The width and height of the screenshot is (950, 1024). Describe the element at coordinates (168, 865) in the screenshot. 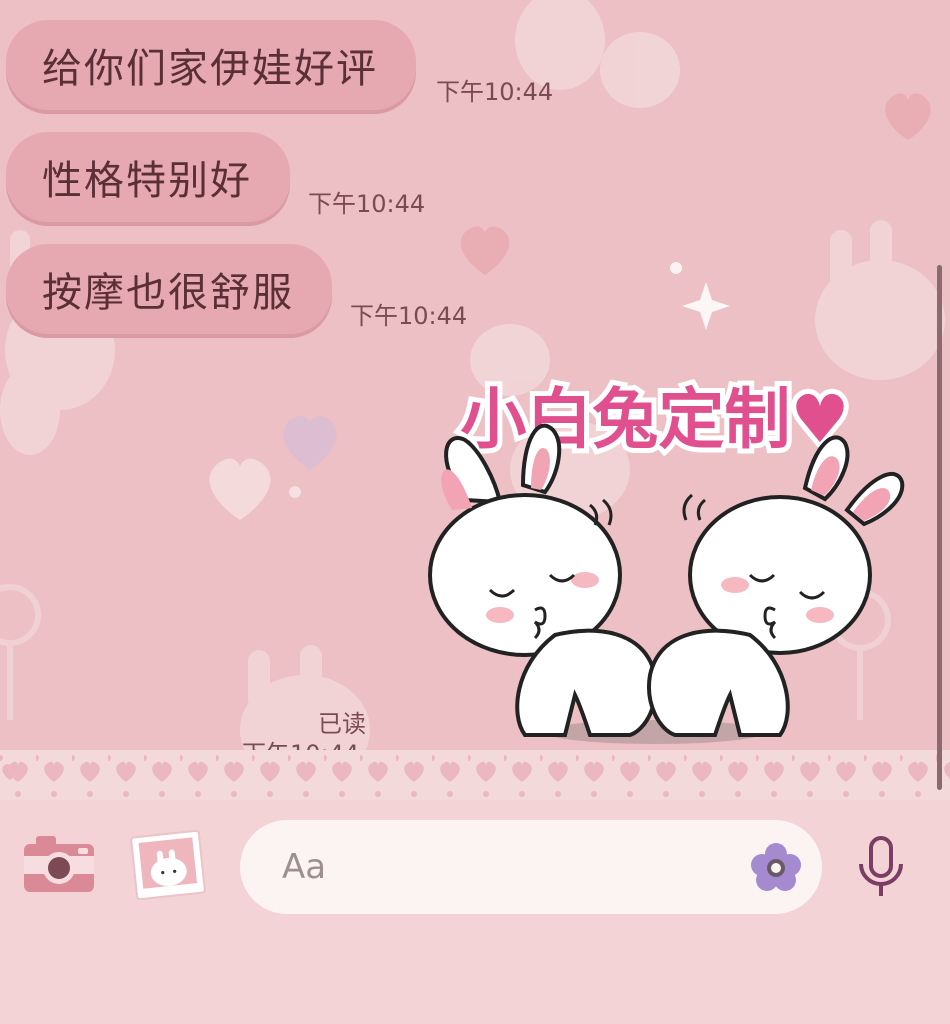

I see `photo-icon` at that location.